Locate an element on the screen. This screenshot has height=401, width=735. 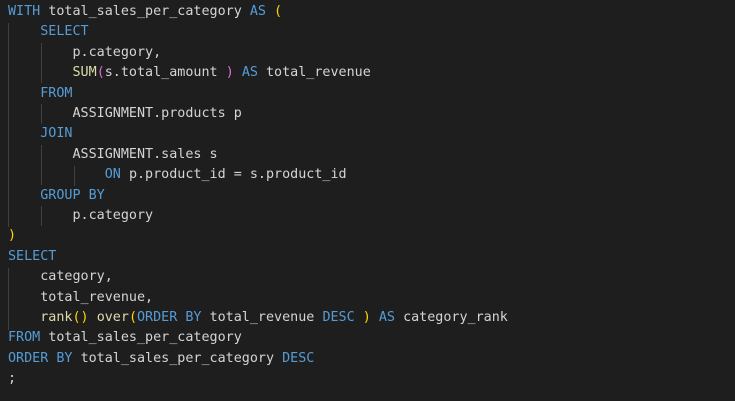
code-line-8: ASSIGNMENT.sales s is located at coordinates (113, 155).